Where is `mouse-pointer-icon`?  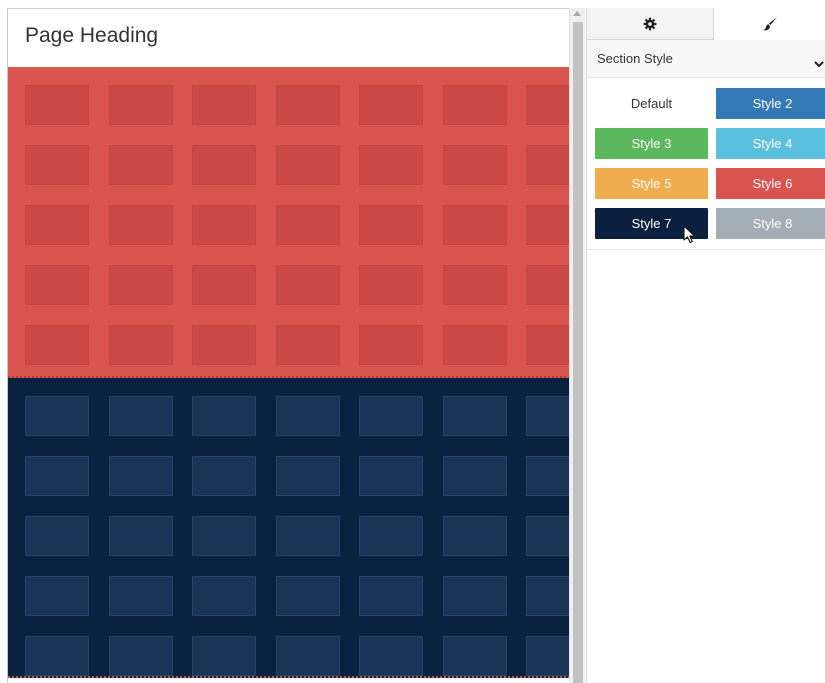
mouse-pointer-icon is located at coordinates (690, 237).